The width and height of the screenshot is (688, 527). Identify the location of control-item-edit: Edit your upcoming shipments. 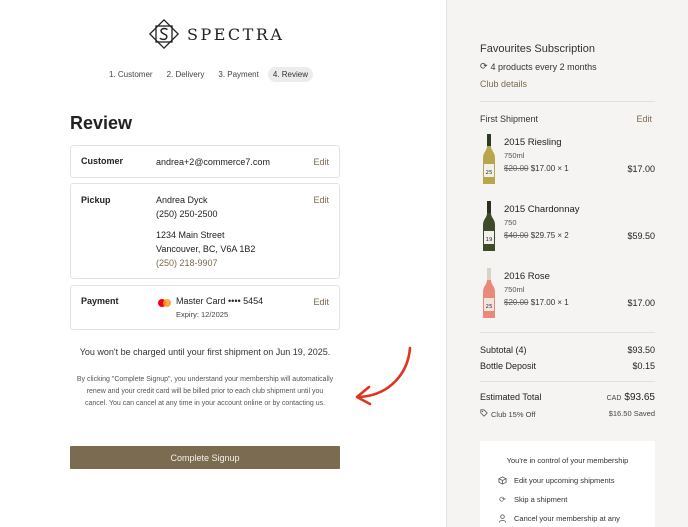
(556, 480).